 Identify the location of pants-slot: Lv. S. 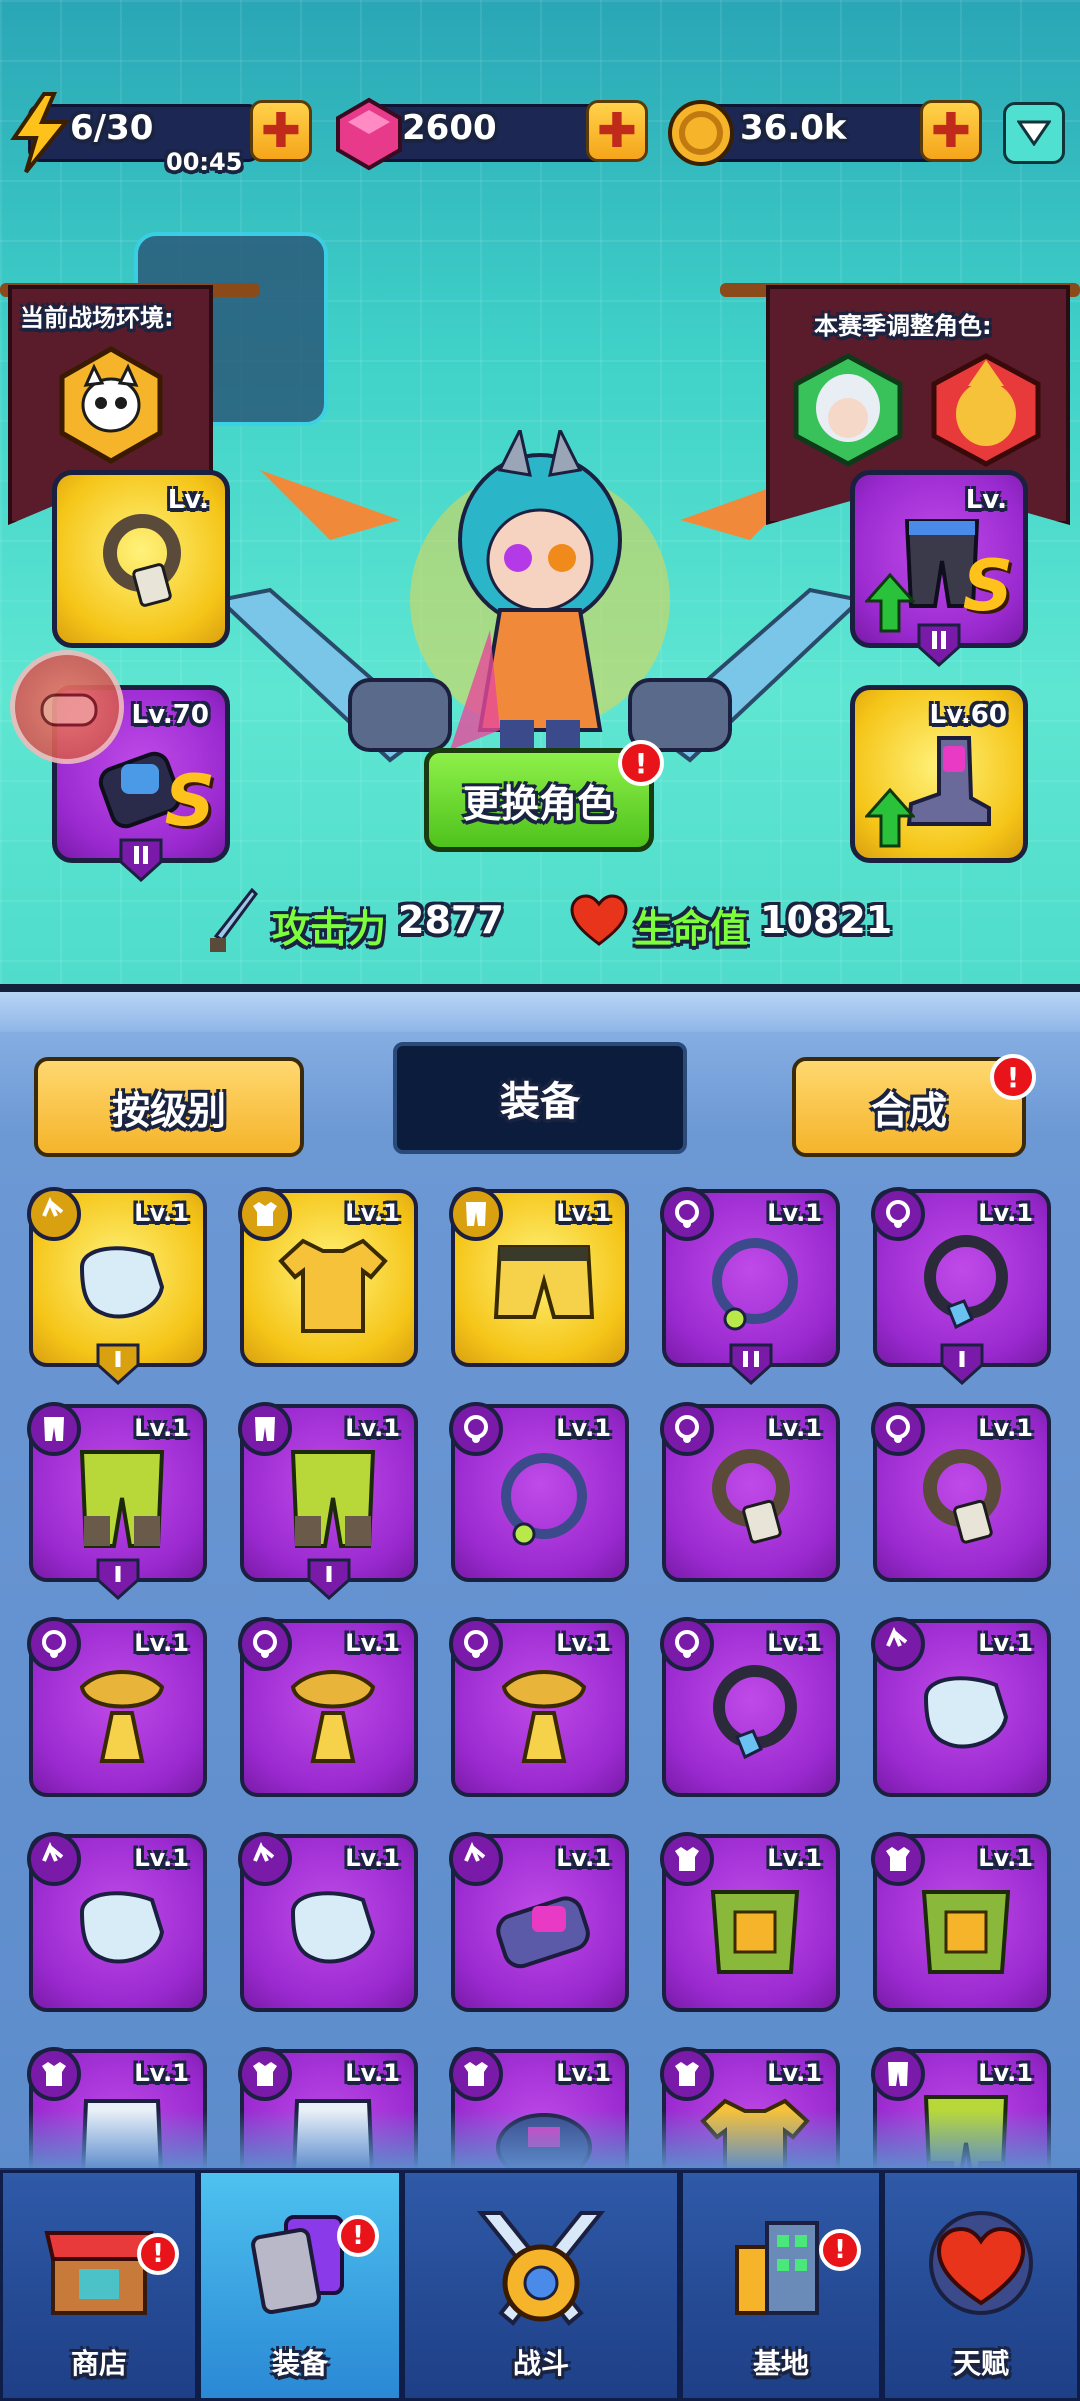
(939, 568).